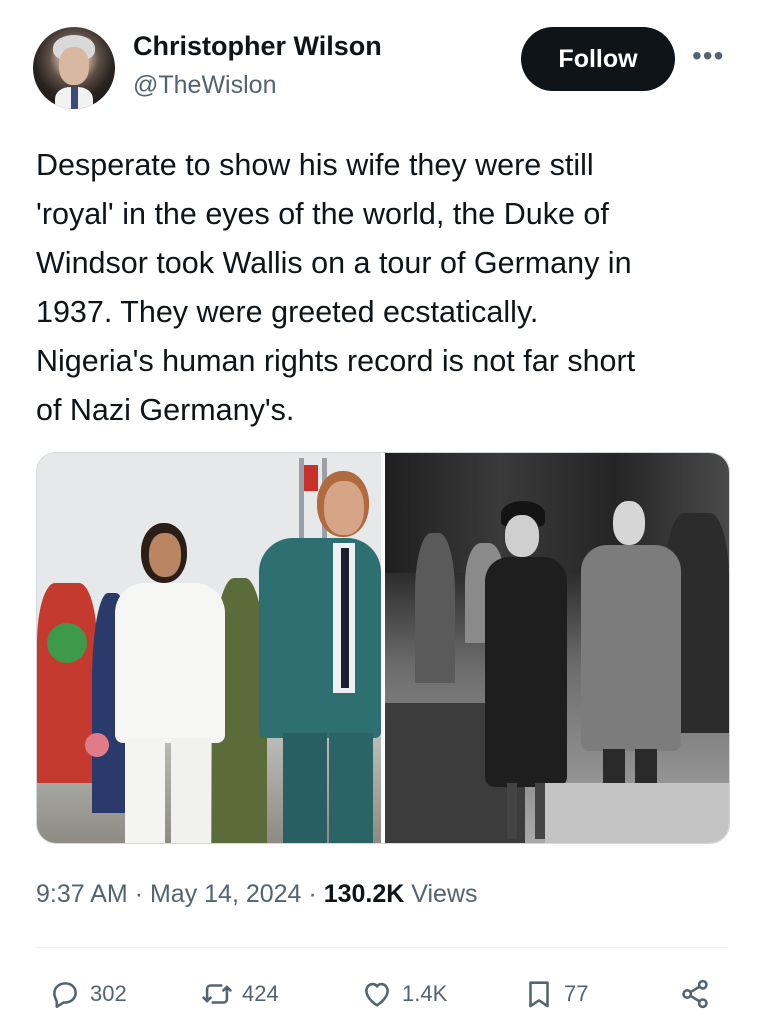 The width and height of the screenshot is (763, 1024). What do you see at coordinates (204, 85) in the screenshot?
I see `author-handle: @TheWislon` at bounding box center [204, 85].